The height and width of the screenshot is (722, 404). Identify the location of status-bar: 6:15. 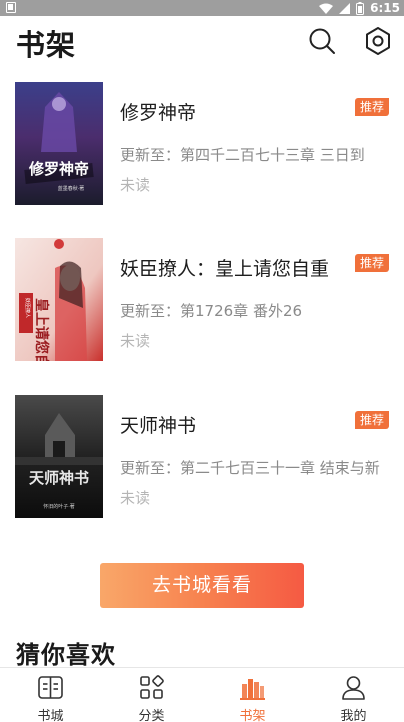
(202, 8).